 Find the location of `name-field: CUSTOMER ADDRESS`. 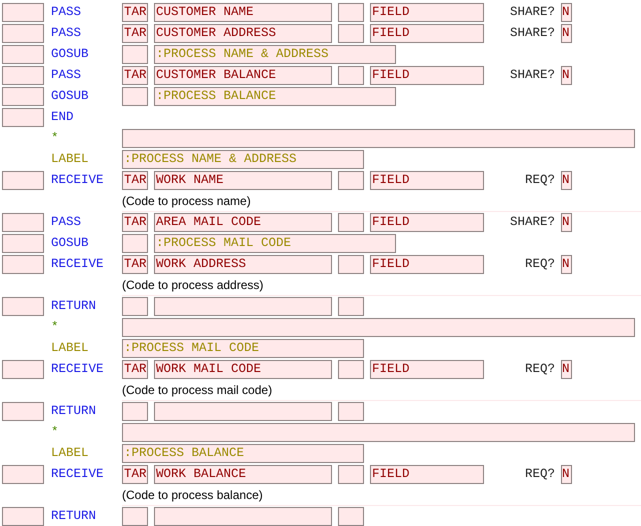

name-field: CUSTOMER ADDRESS is located at coordinates (243, 33).